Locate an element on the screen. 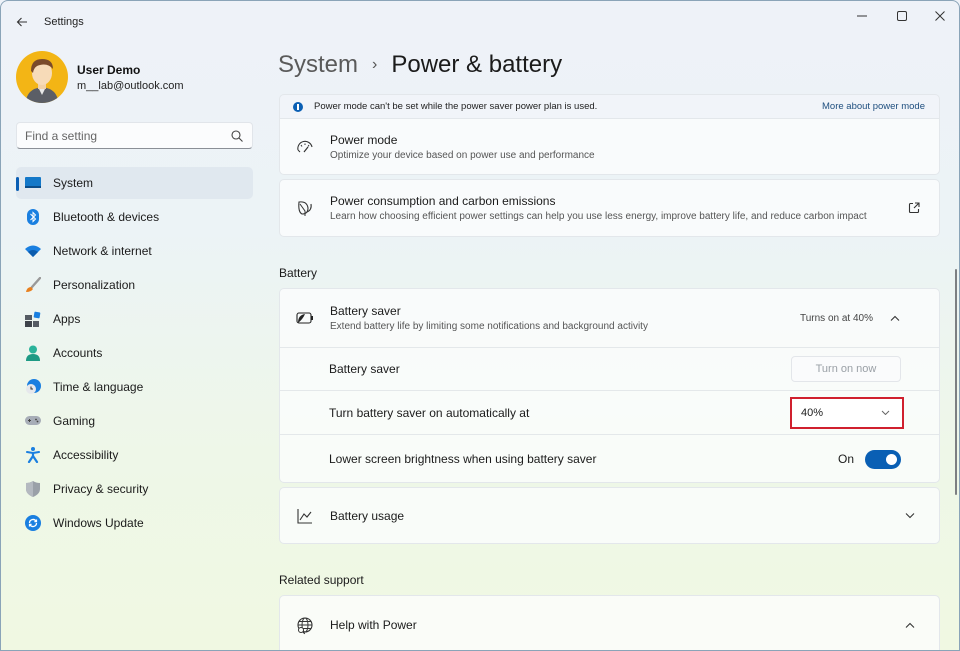 The width and height of the screenshot is (960, 651). back-button is located at coordinates (22, 22).